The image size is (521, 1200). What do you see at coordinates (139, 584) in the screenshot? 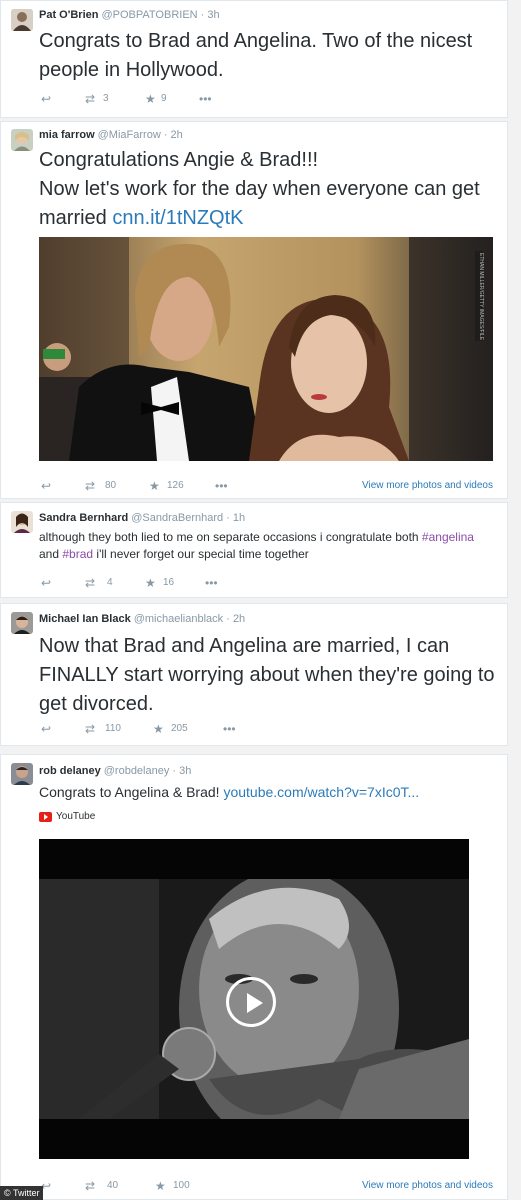
I see `tweet-actions: ↩ ⇄ 4 ★ 16 •••` at bounding box center [139, 584].